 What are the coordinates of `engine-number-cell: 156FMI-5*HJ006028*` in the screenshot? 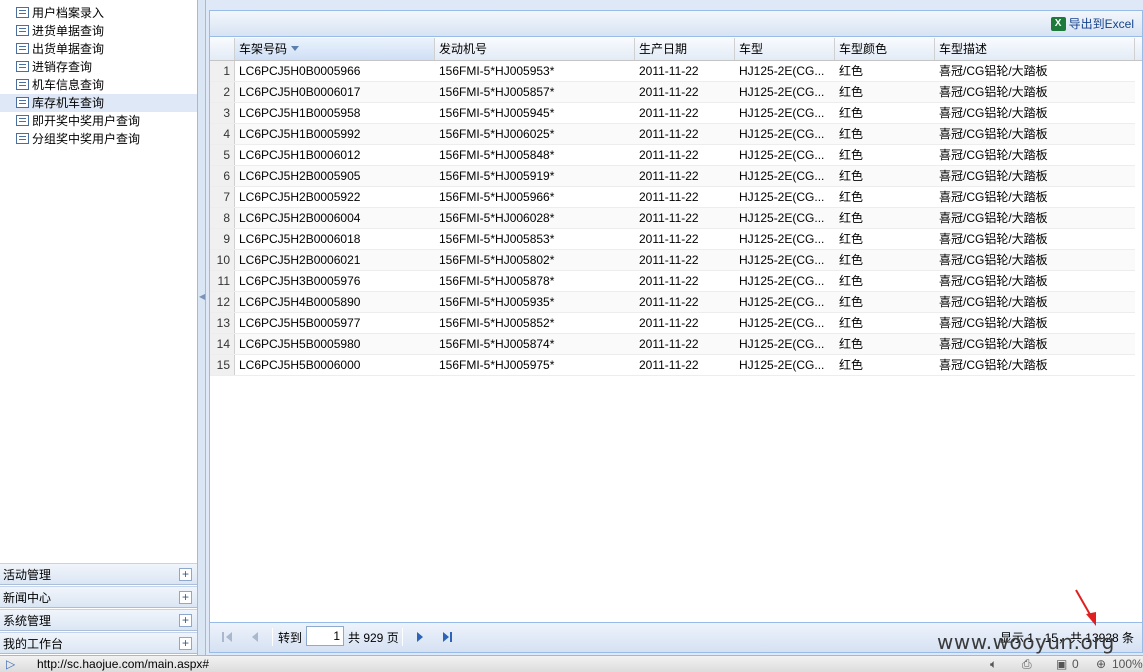 It's located at (497, 218).